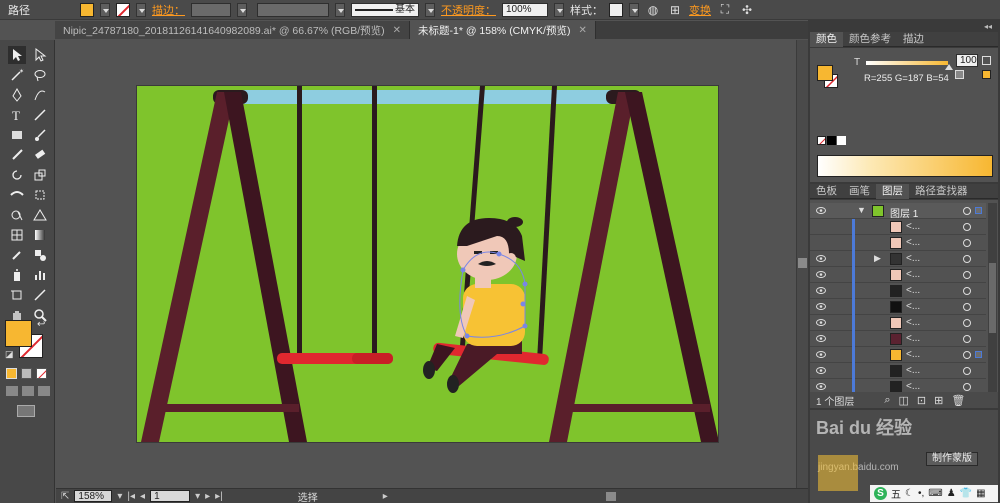 Image resolution: width=1000 pixels, height=503 pixels. Describe the element at coordinates (385, 496) in the screenshot. I see `status-menu-icon: ▸` at that location.